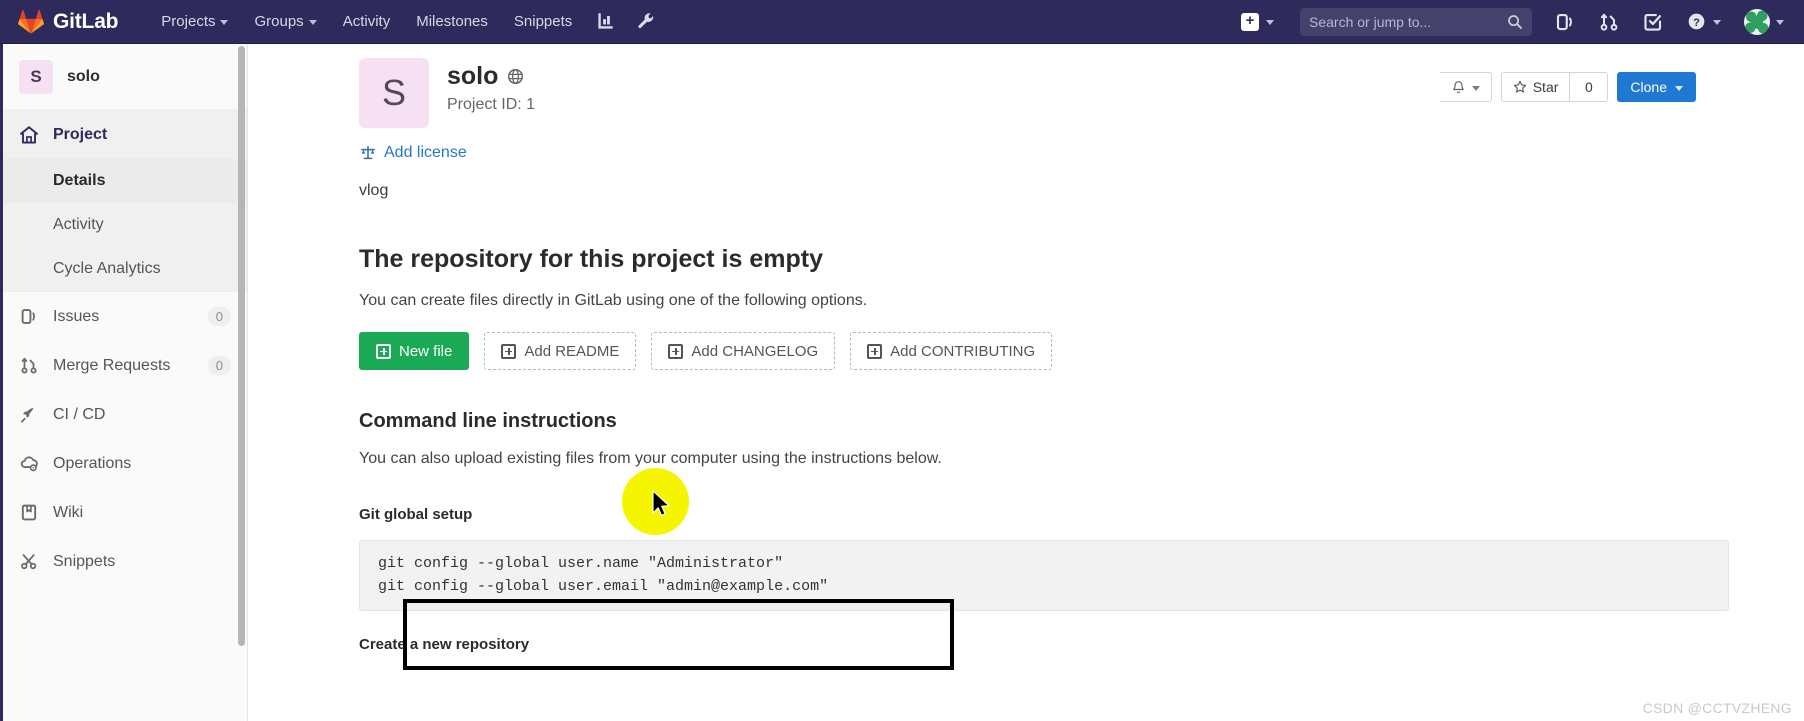  What do you see at coordinates (28, 415) in the screenshot?
I see `rocket-icon` at bounding box center [28, 415].